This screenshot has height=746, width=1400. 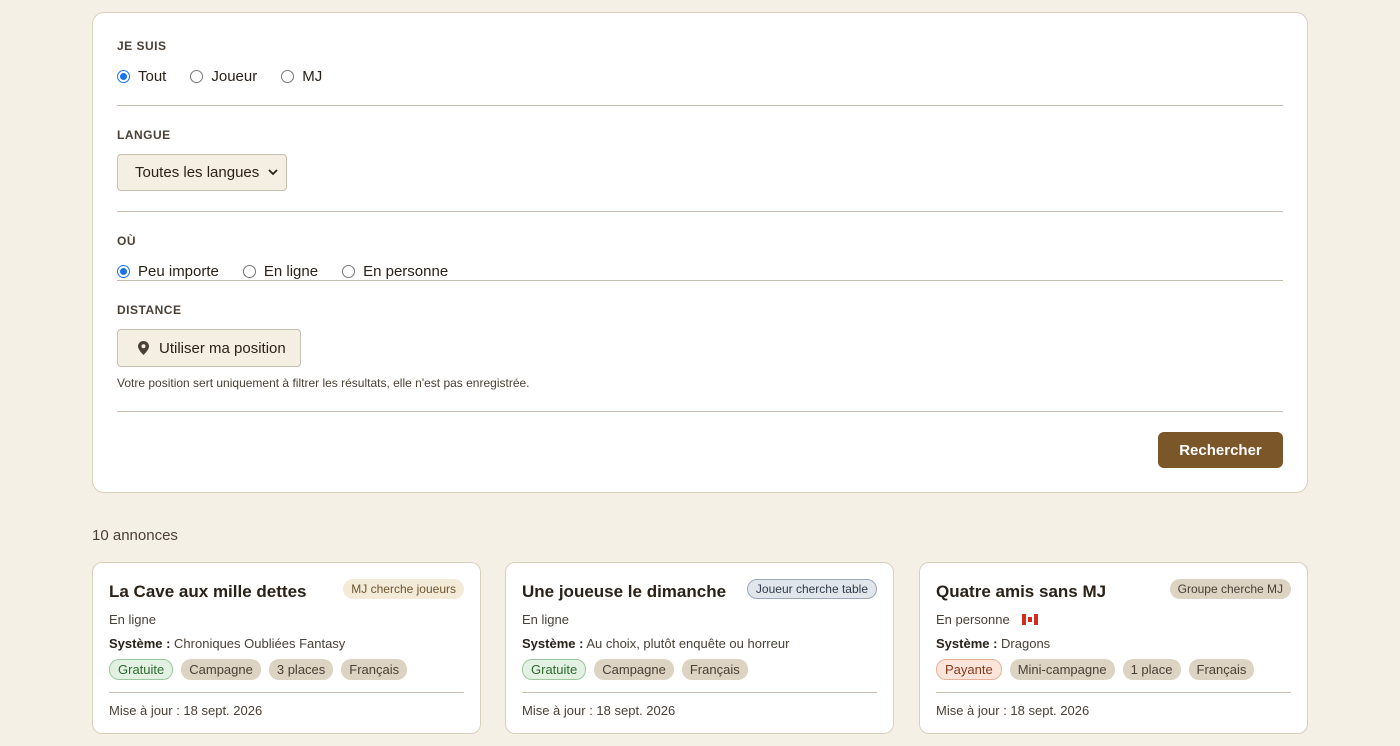 I want to click on map-pin-icon, so click(x=143, y=348).